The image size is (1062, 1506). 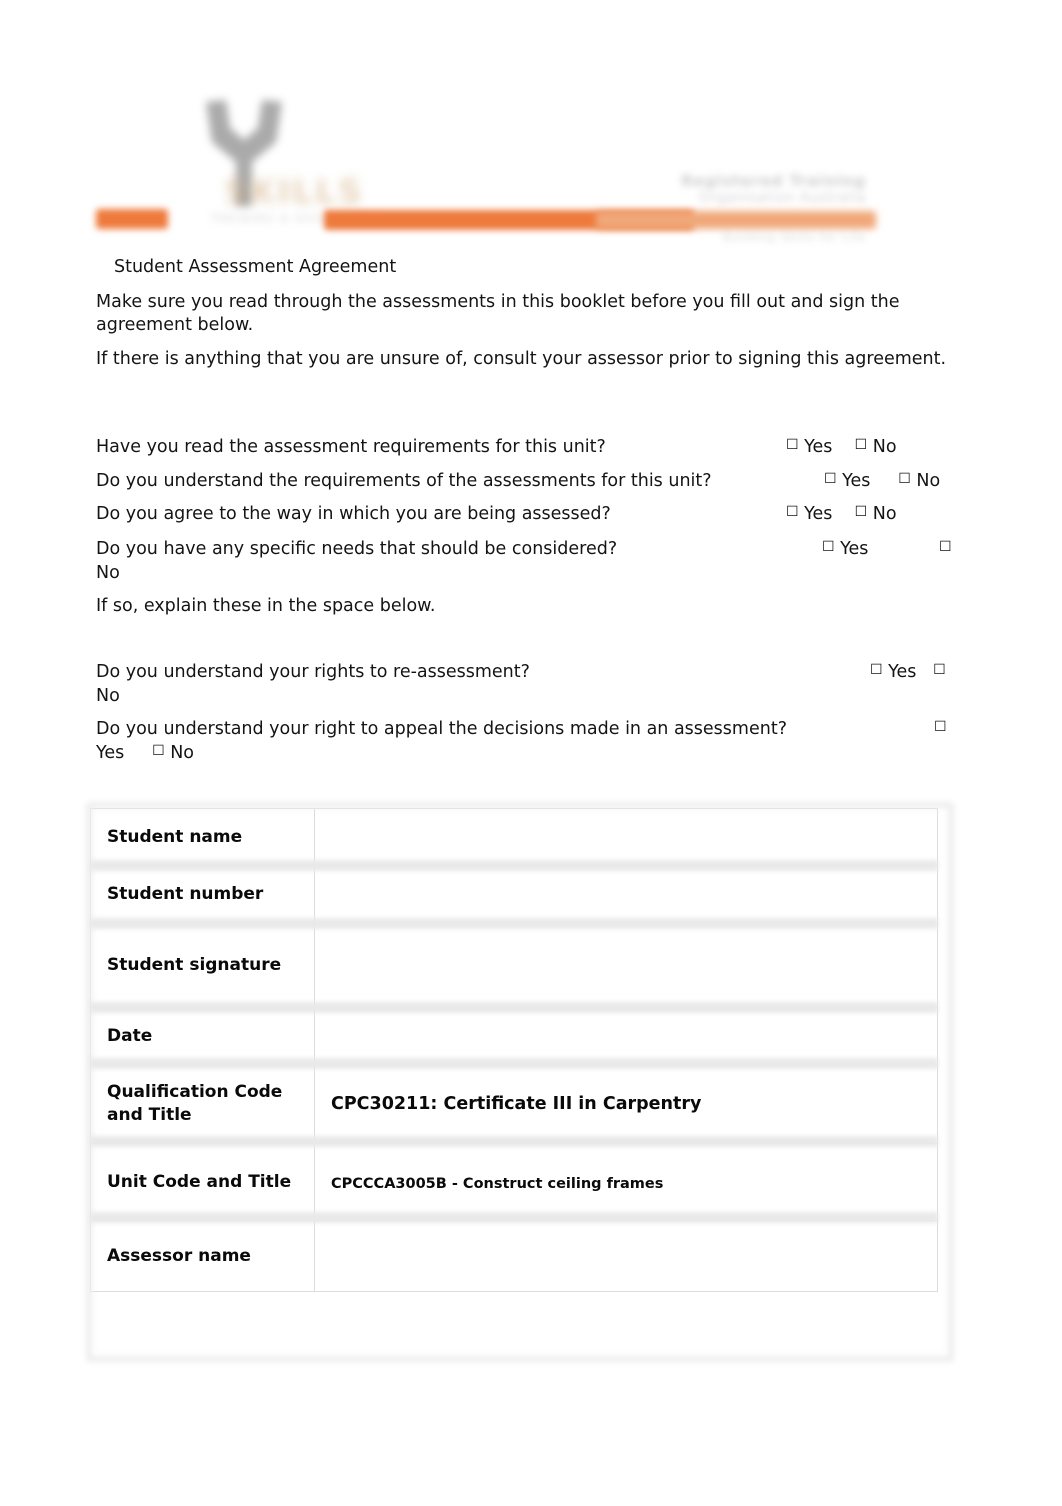 I want to click on explain-note: If so, explain these in the space below., so click(x=266, y=606).